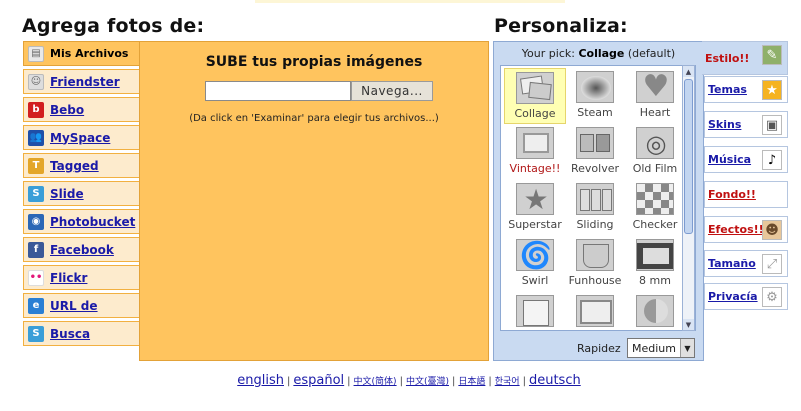 The width and height of the screenshot is (801, 411). What do you see at coordinates (74, 165) in the screenshot?
I see `source-tab-label: Tagged` at bounding box center [74, 165].